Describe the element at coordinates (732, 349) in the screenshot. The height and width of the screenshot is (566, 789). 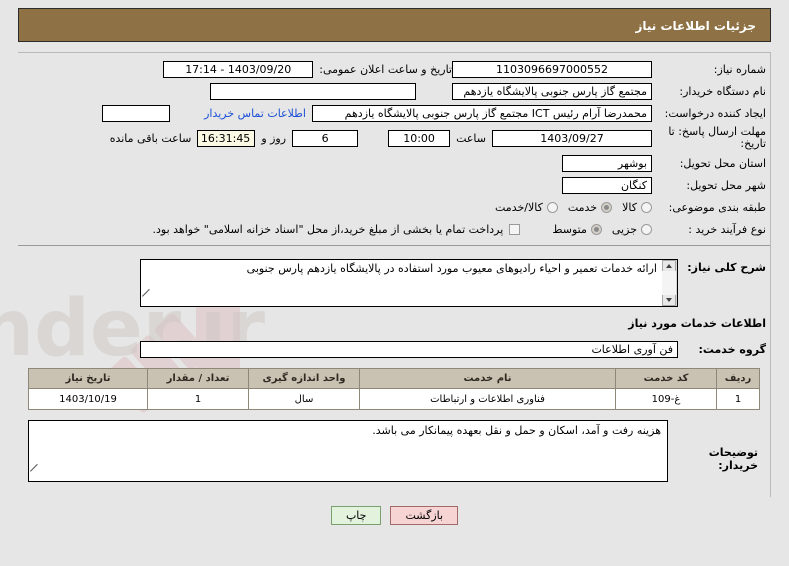
I see `service-group-label: گروه خدمت:` at that location.